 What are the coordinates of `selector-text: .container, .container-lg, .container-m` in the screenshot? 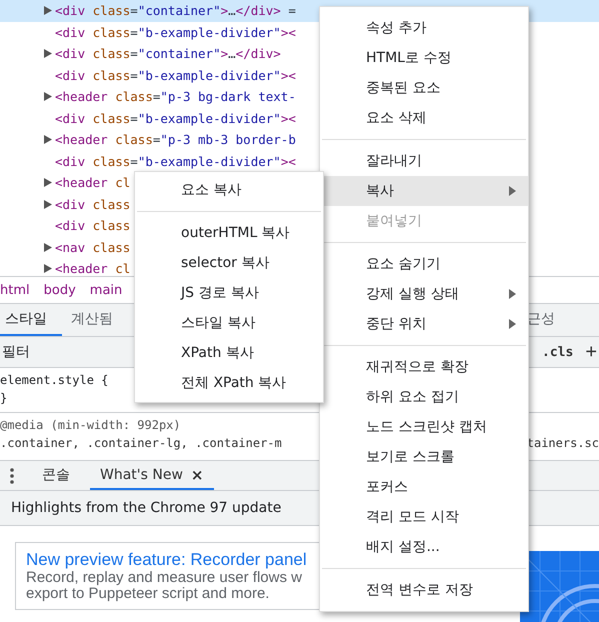 It's located at (141, 443).